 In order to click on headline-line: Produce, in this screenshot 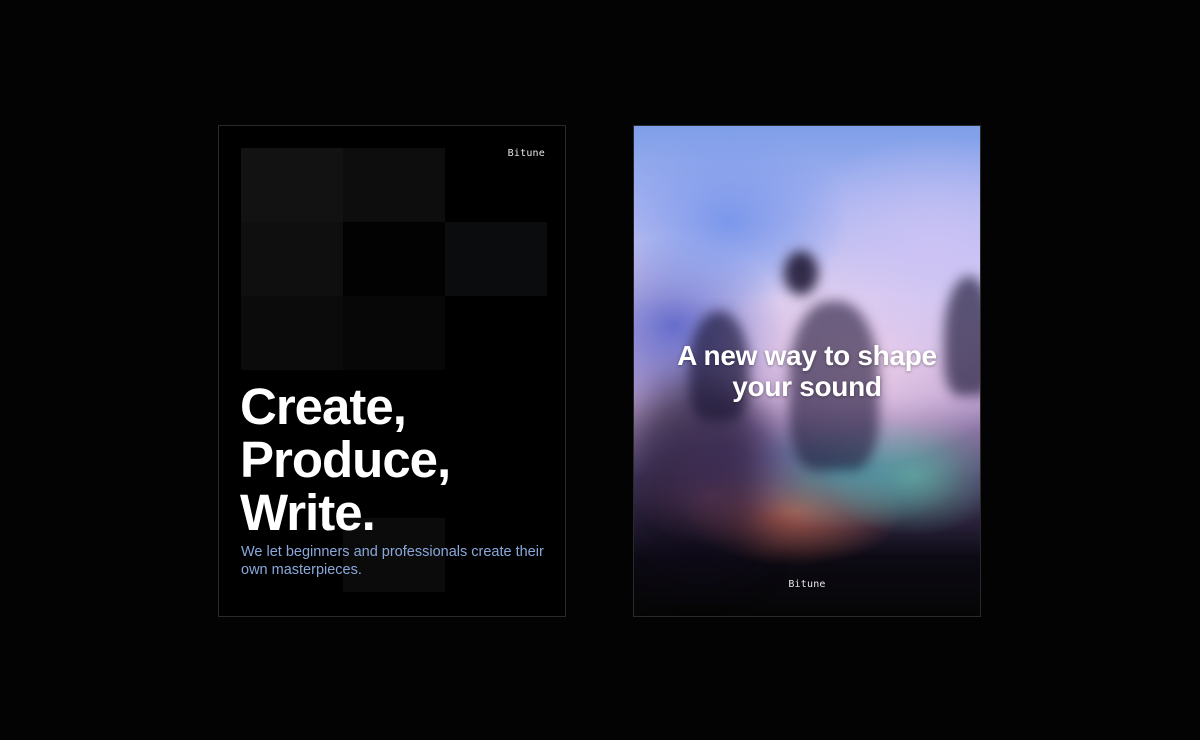, I will do `click(345, 459)`.